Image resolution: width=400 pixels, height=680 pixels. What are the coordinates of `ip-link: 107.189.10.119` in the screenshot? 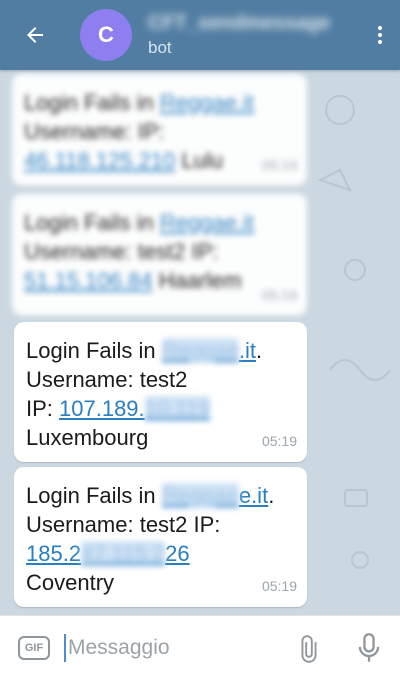 It's located at (135, 408).